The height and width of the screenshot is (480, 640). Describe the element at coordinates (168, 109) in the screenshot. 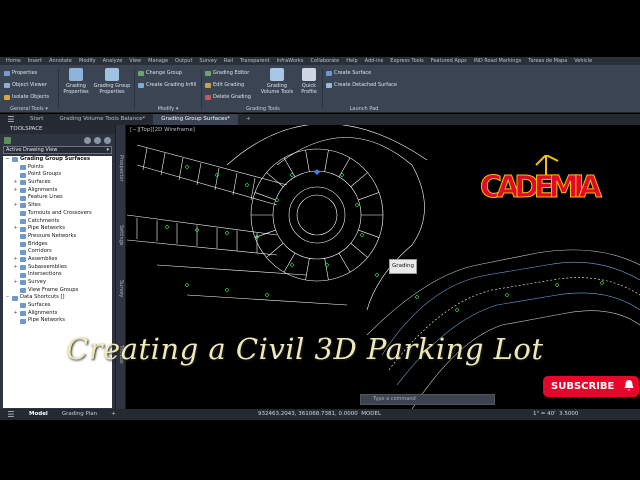

I see `panel-title-modify: Modify ▾` at that location.